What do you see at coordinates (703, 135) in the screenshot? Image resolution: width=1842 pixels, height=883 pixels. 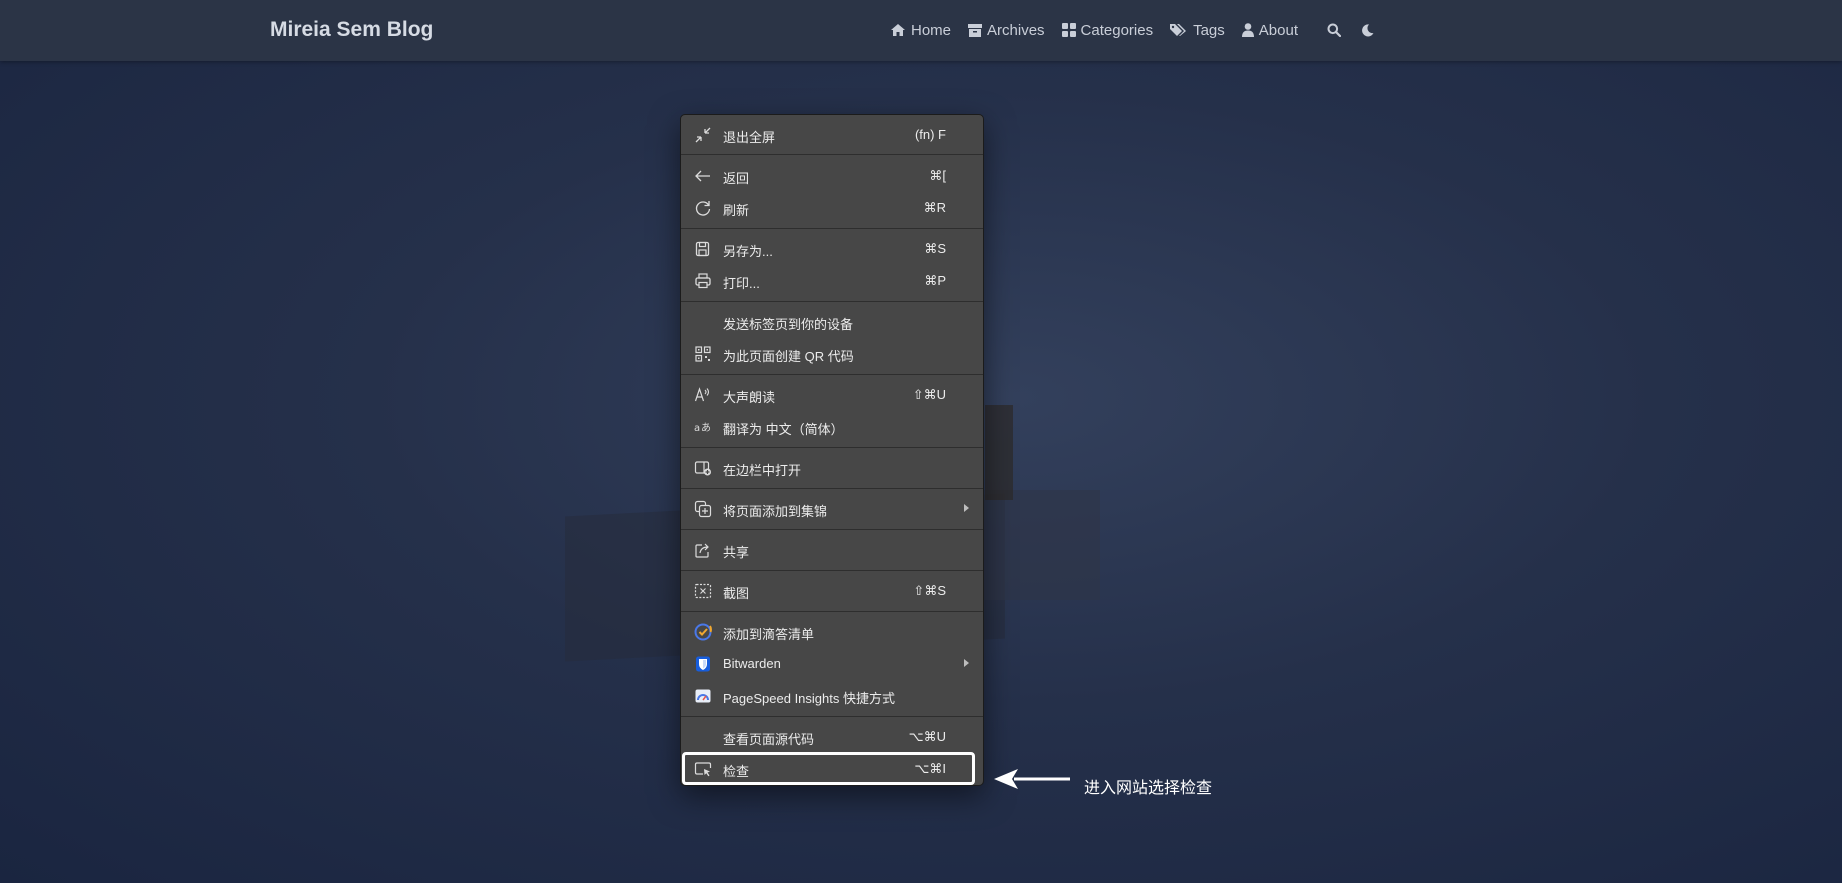 I see `exit-fullscreen-icon` at bounding box center [703, 135].